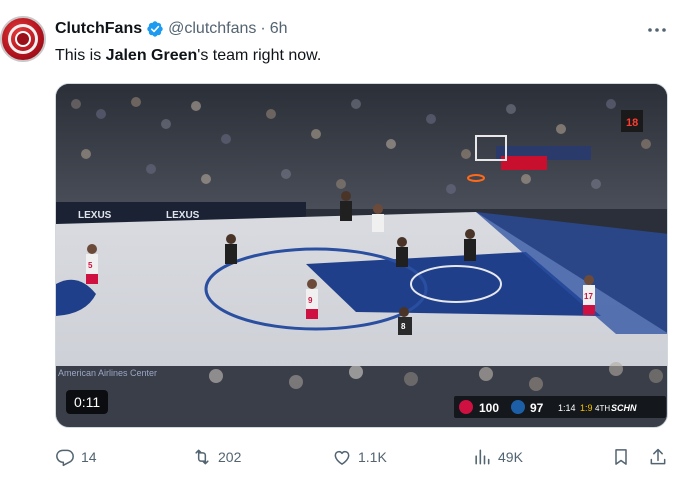 This screenshot has height=481, width=685. What do you see at coordinates (155, 29) in the screenshot?
I see `verified-badge-icon` at bounding box center [155, 29].